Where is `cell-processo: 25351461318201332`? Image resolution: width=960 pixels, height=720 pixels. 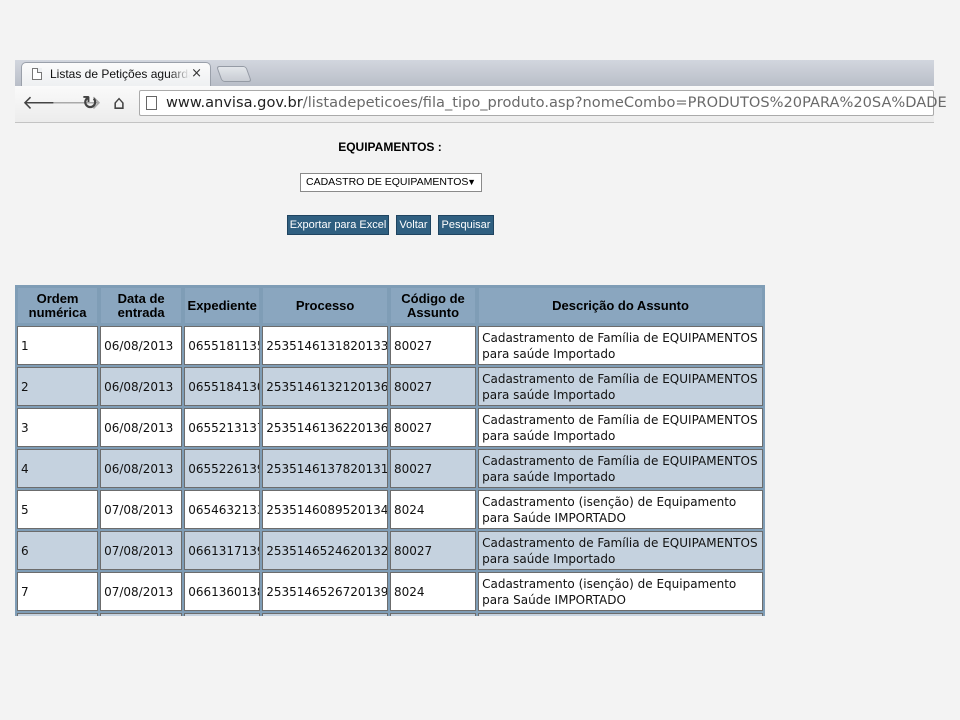
cell-processo: 25351461318201332 is located at coordinates (325, 345).